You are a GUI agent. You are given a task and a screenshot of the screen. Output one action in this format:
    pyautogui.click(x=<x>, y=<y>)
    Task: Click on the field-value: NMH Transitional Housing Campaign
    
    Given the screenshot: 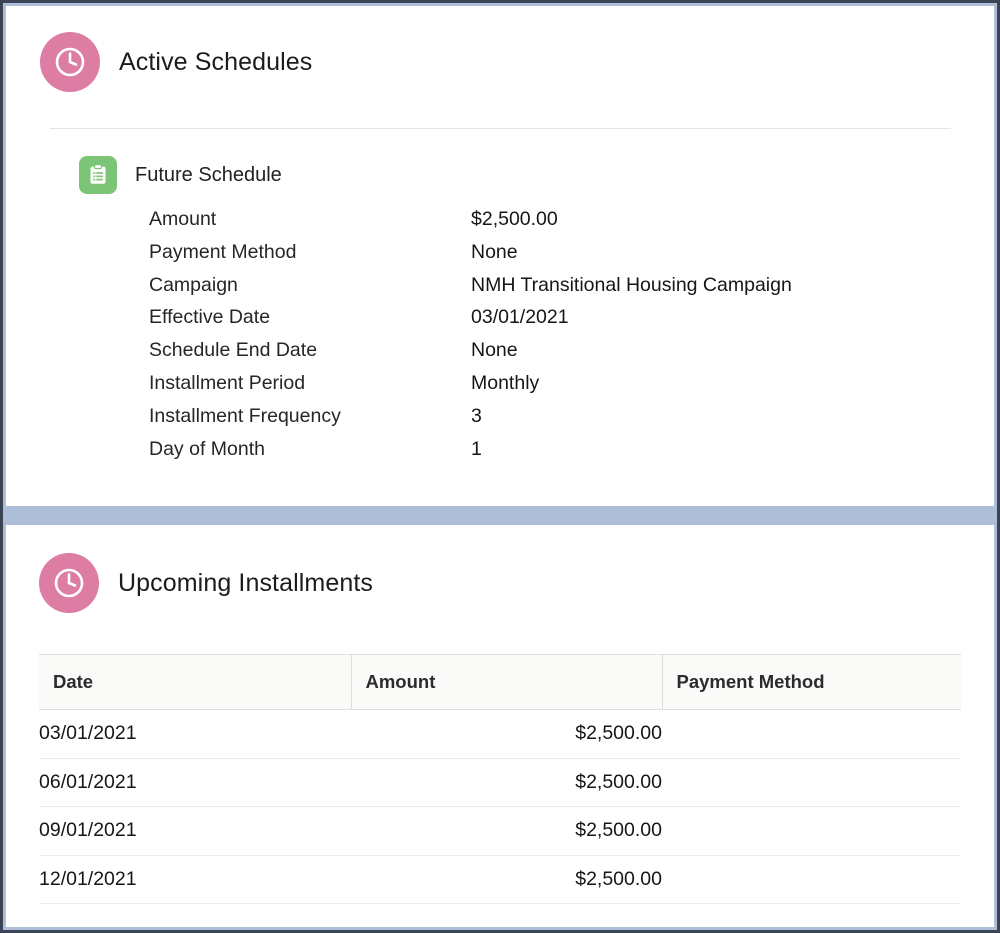 What is the action you would take?
    pyautogui.click(x=631, y=284)
    